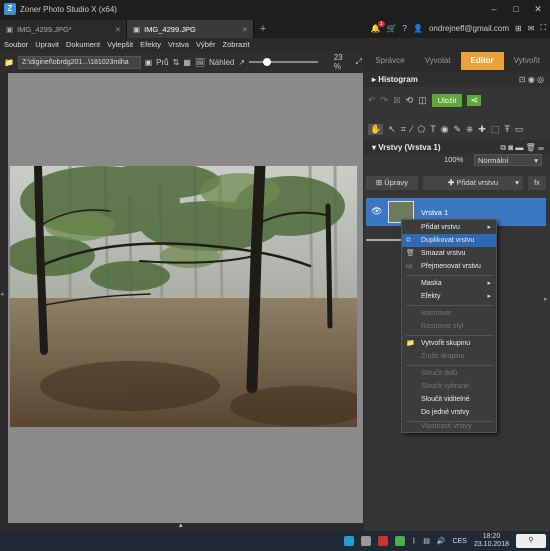 The height and width of the screenshot is (551, 550). Describe the element at coordinates (494, 9) in the screenshot. I see `minimize-button: –` at that location.